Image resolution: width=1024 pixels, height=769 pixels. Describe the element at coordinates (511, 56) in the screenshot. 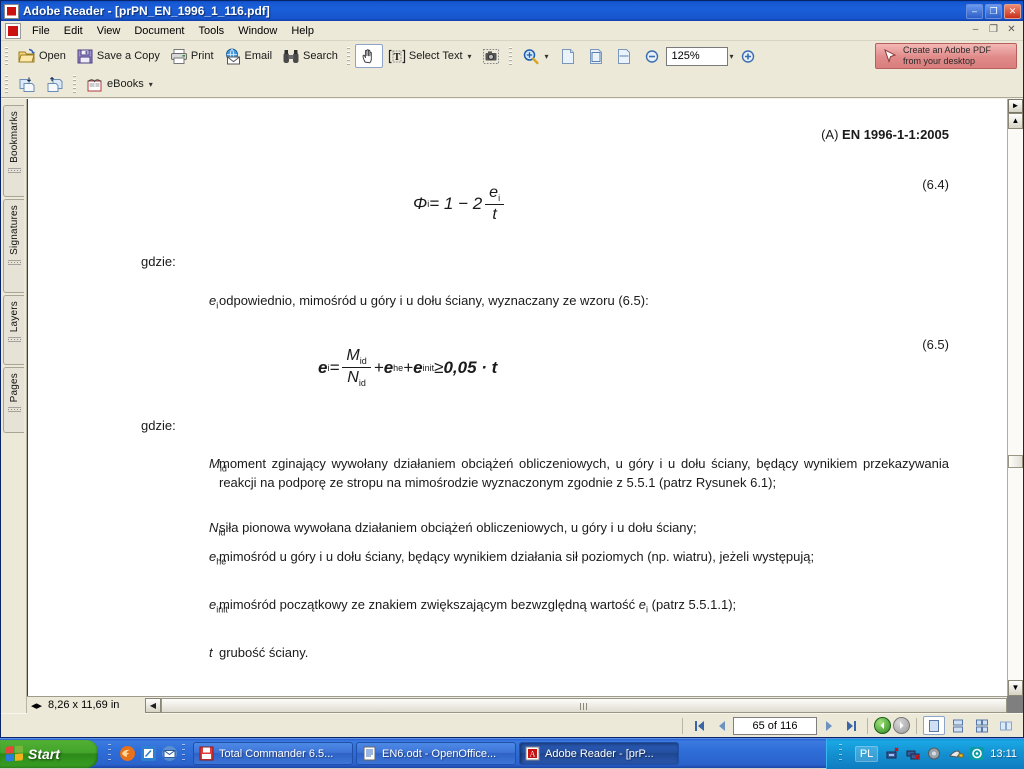

I see `toolbar-grip-zoom` at that location.